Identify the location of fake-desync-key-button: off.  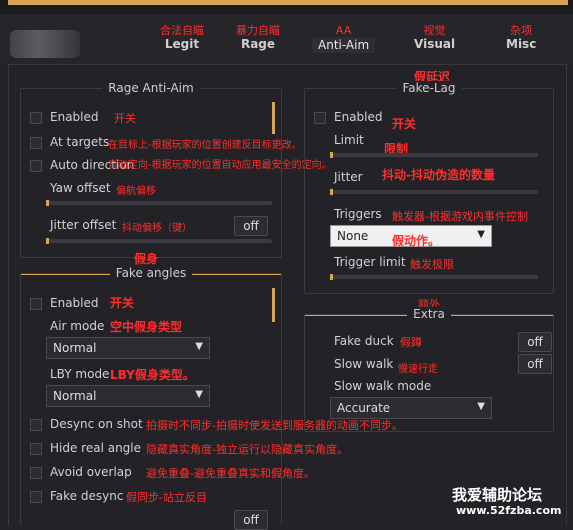
(251, 520).